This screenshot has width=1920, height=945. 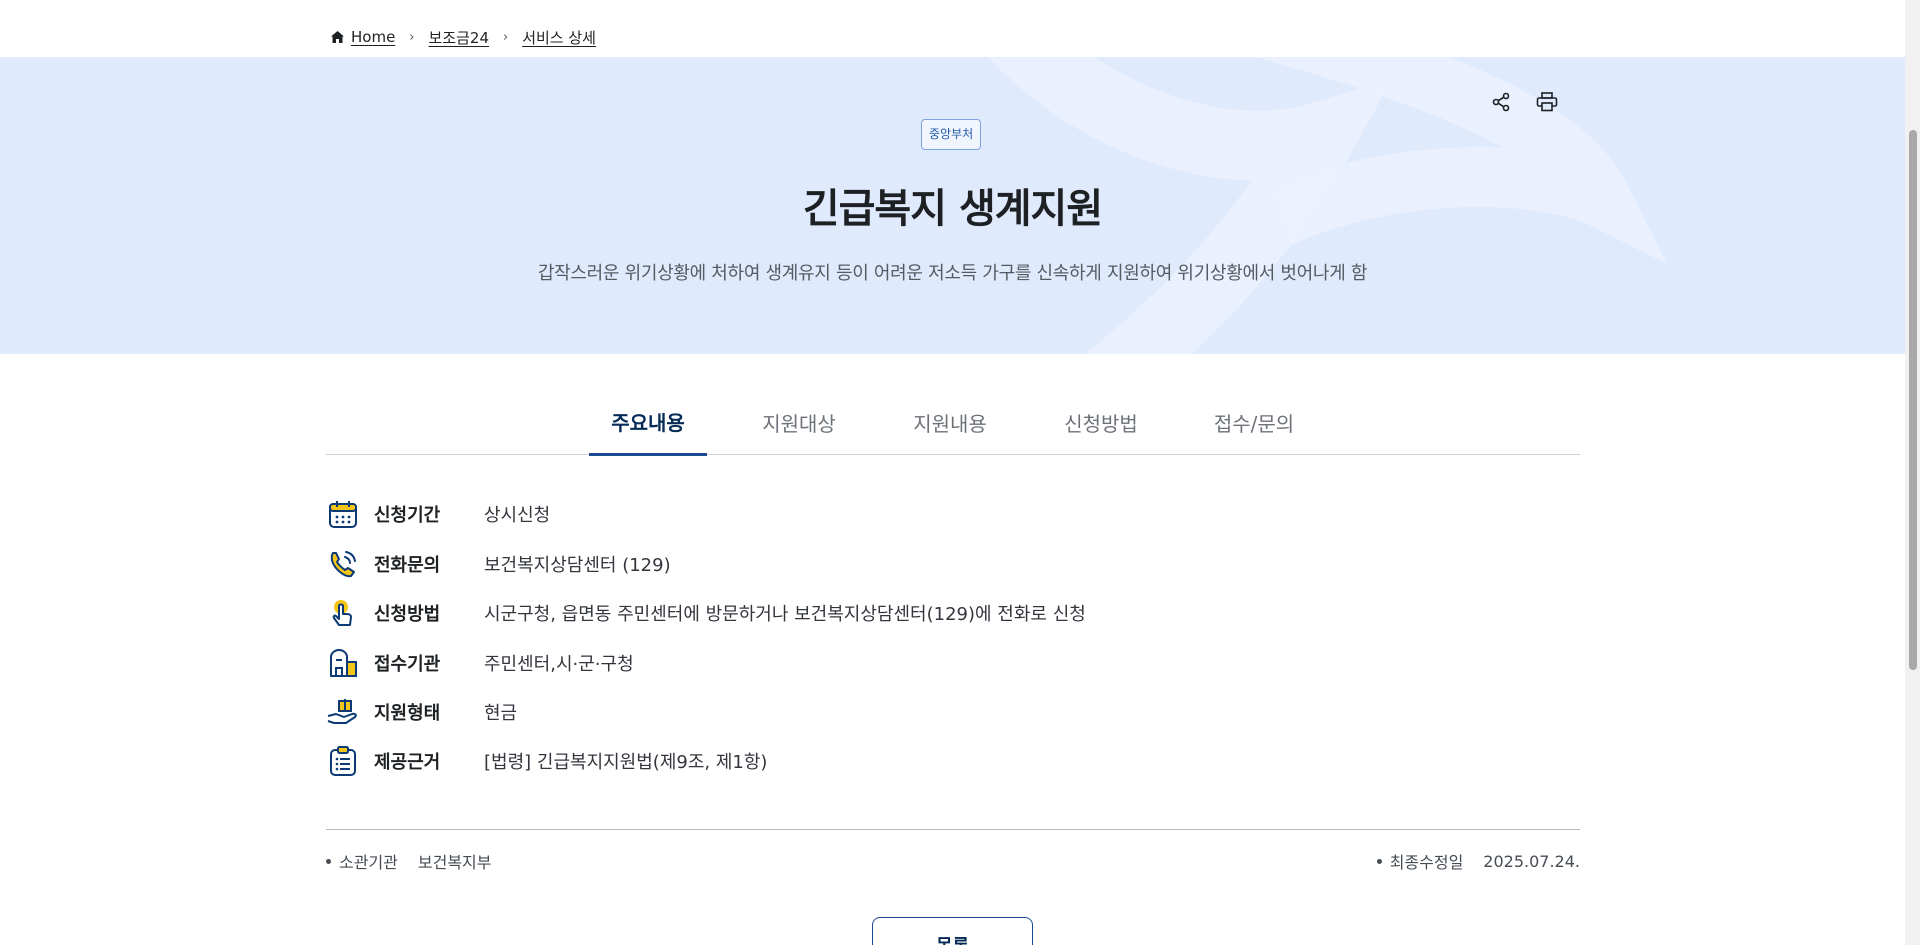 I want to click on print-icon, so click(x=1547, y=102).